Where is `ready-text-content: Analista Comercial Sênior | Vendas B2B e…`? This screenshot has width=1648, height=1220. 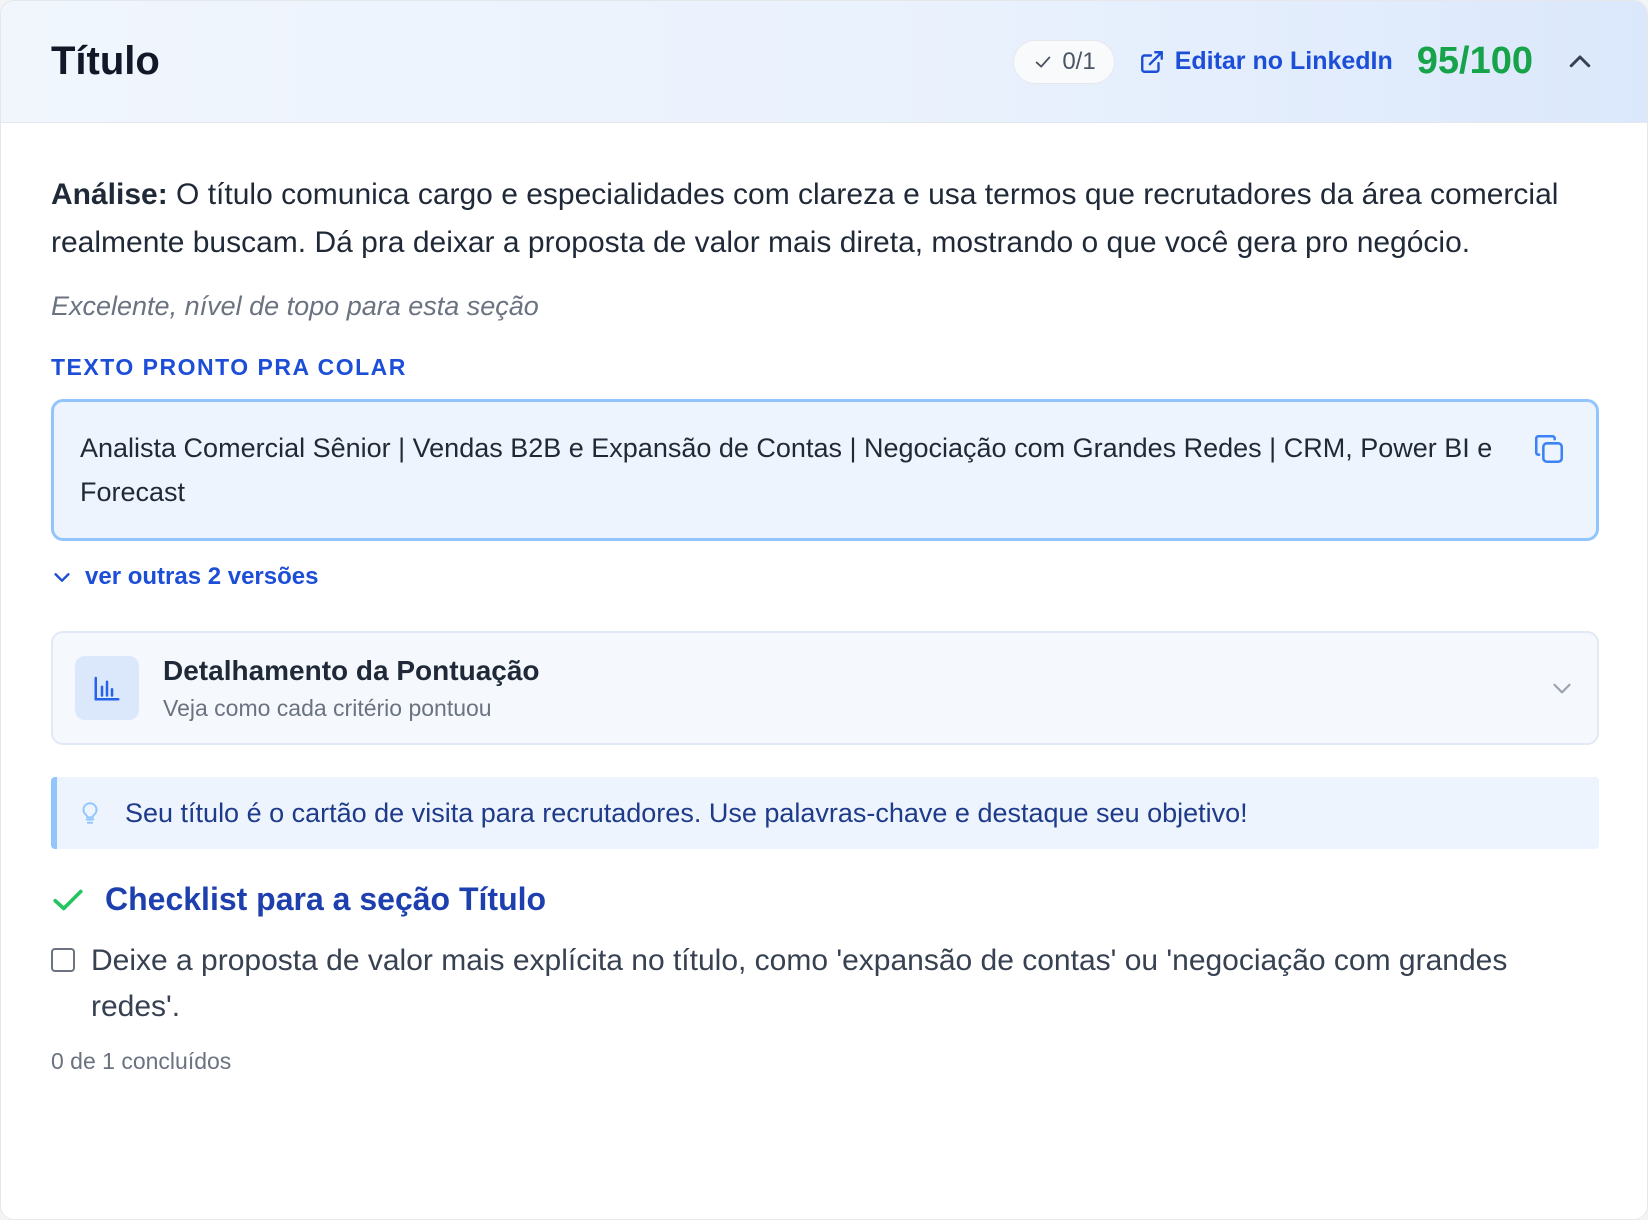
ready-text-content: Analista Comercial Sênior | Vendas B2B e… is located at coordinates (786, 470).